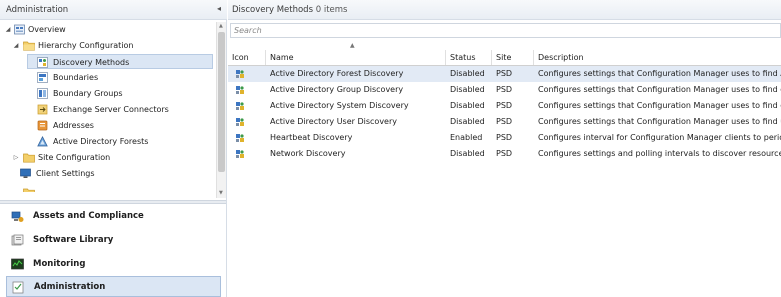 This screenshot has width=781, height=297. I want to click on navigation-pane-header: Administration ◂, so click(113, 10).